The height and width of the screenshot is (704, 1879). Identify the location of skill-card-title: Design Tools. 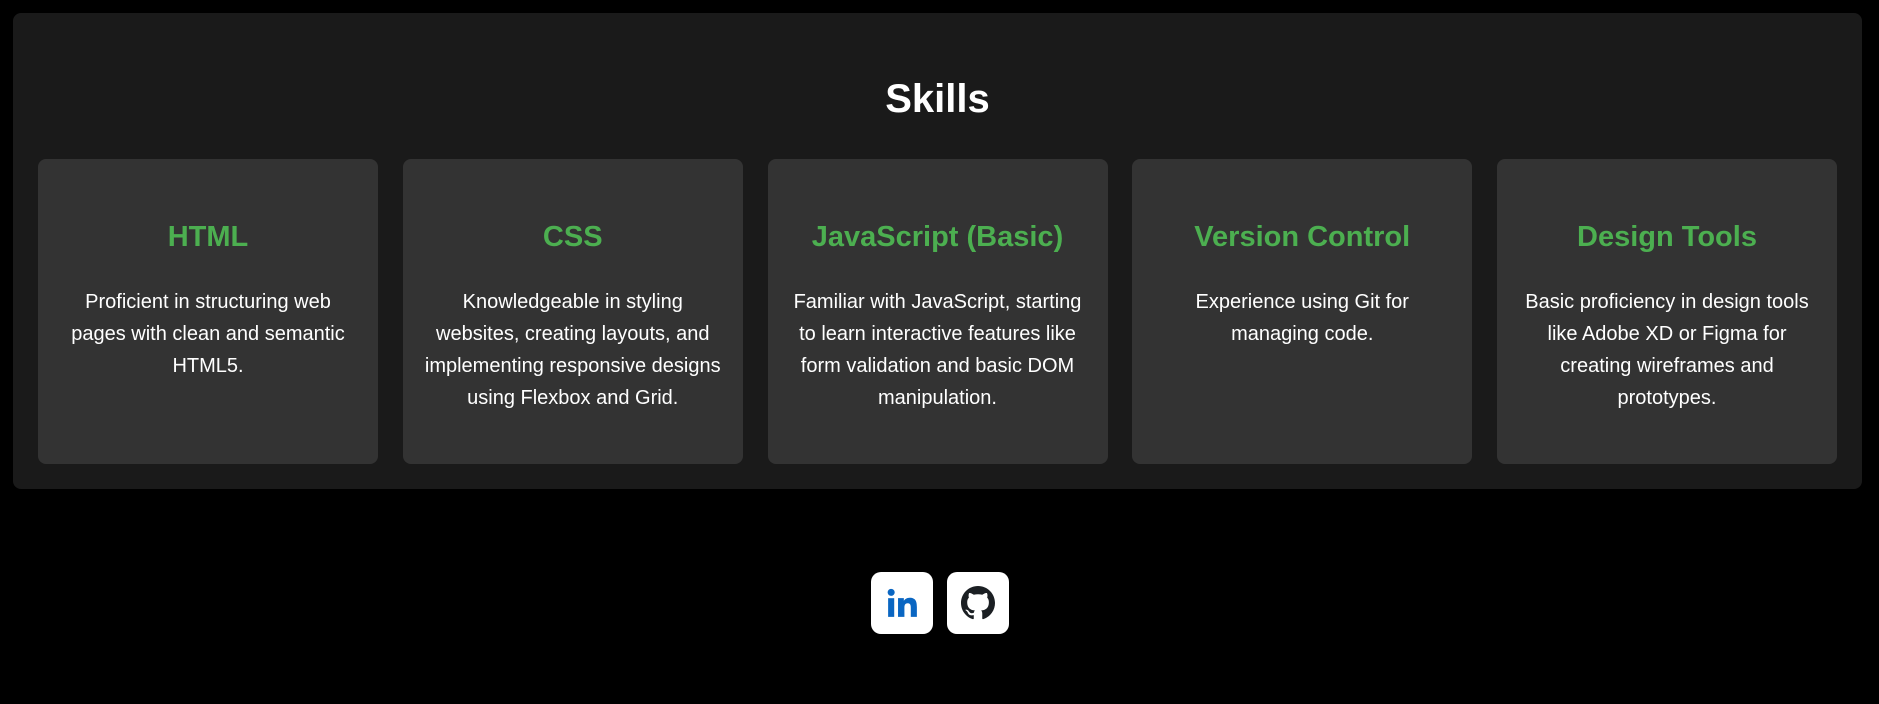
(1667, 237).